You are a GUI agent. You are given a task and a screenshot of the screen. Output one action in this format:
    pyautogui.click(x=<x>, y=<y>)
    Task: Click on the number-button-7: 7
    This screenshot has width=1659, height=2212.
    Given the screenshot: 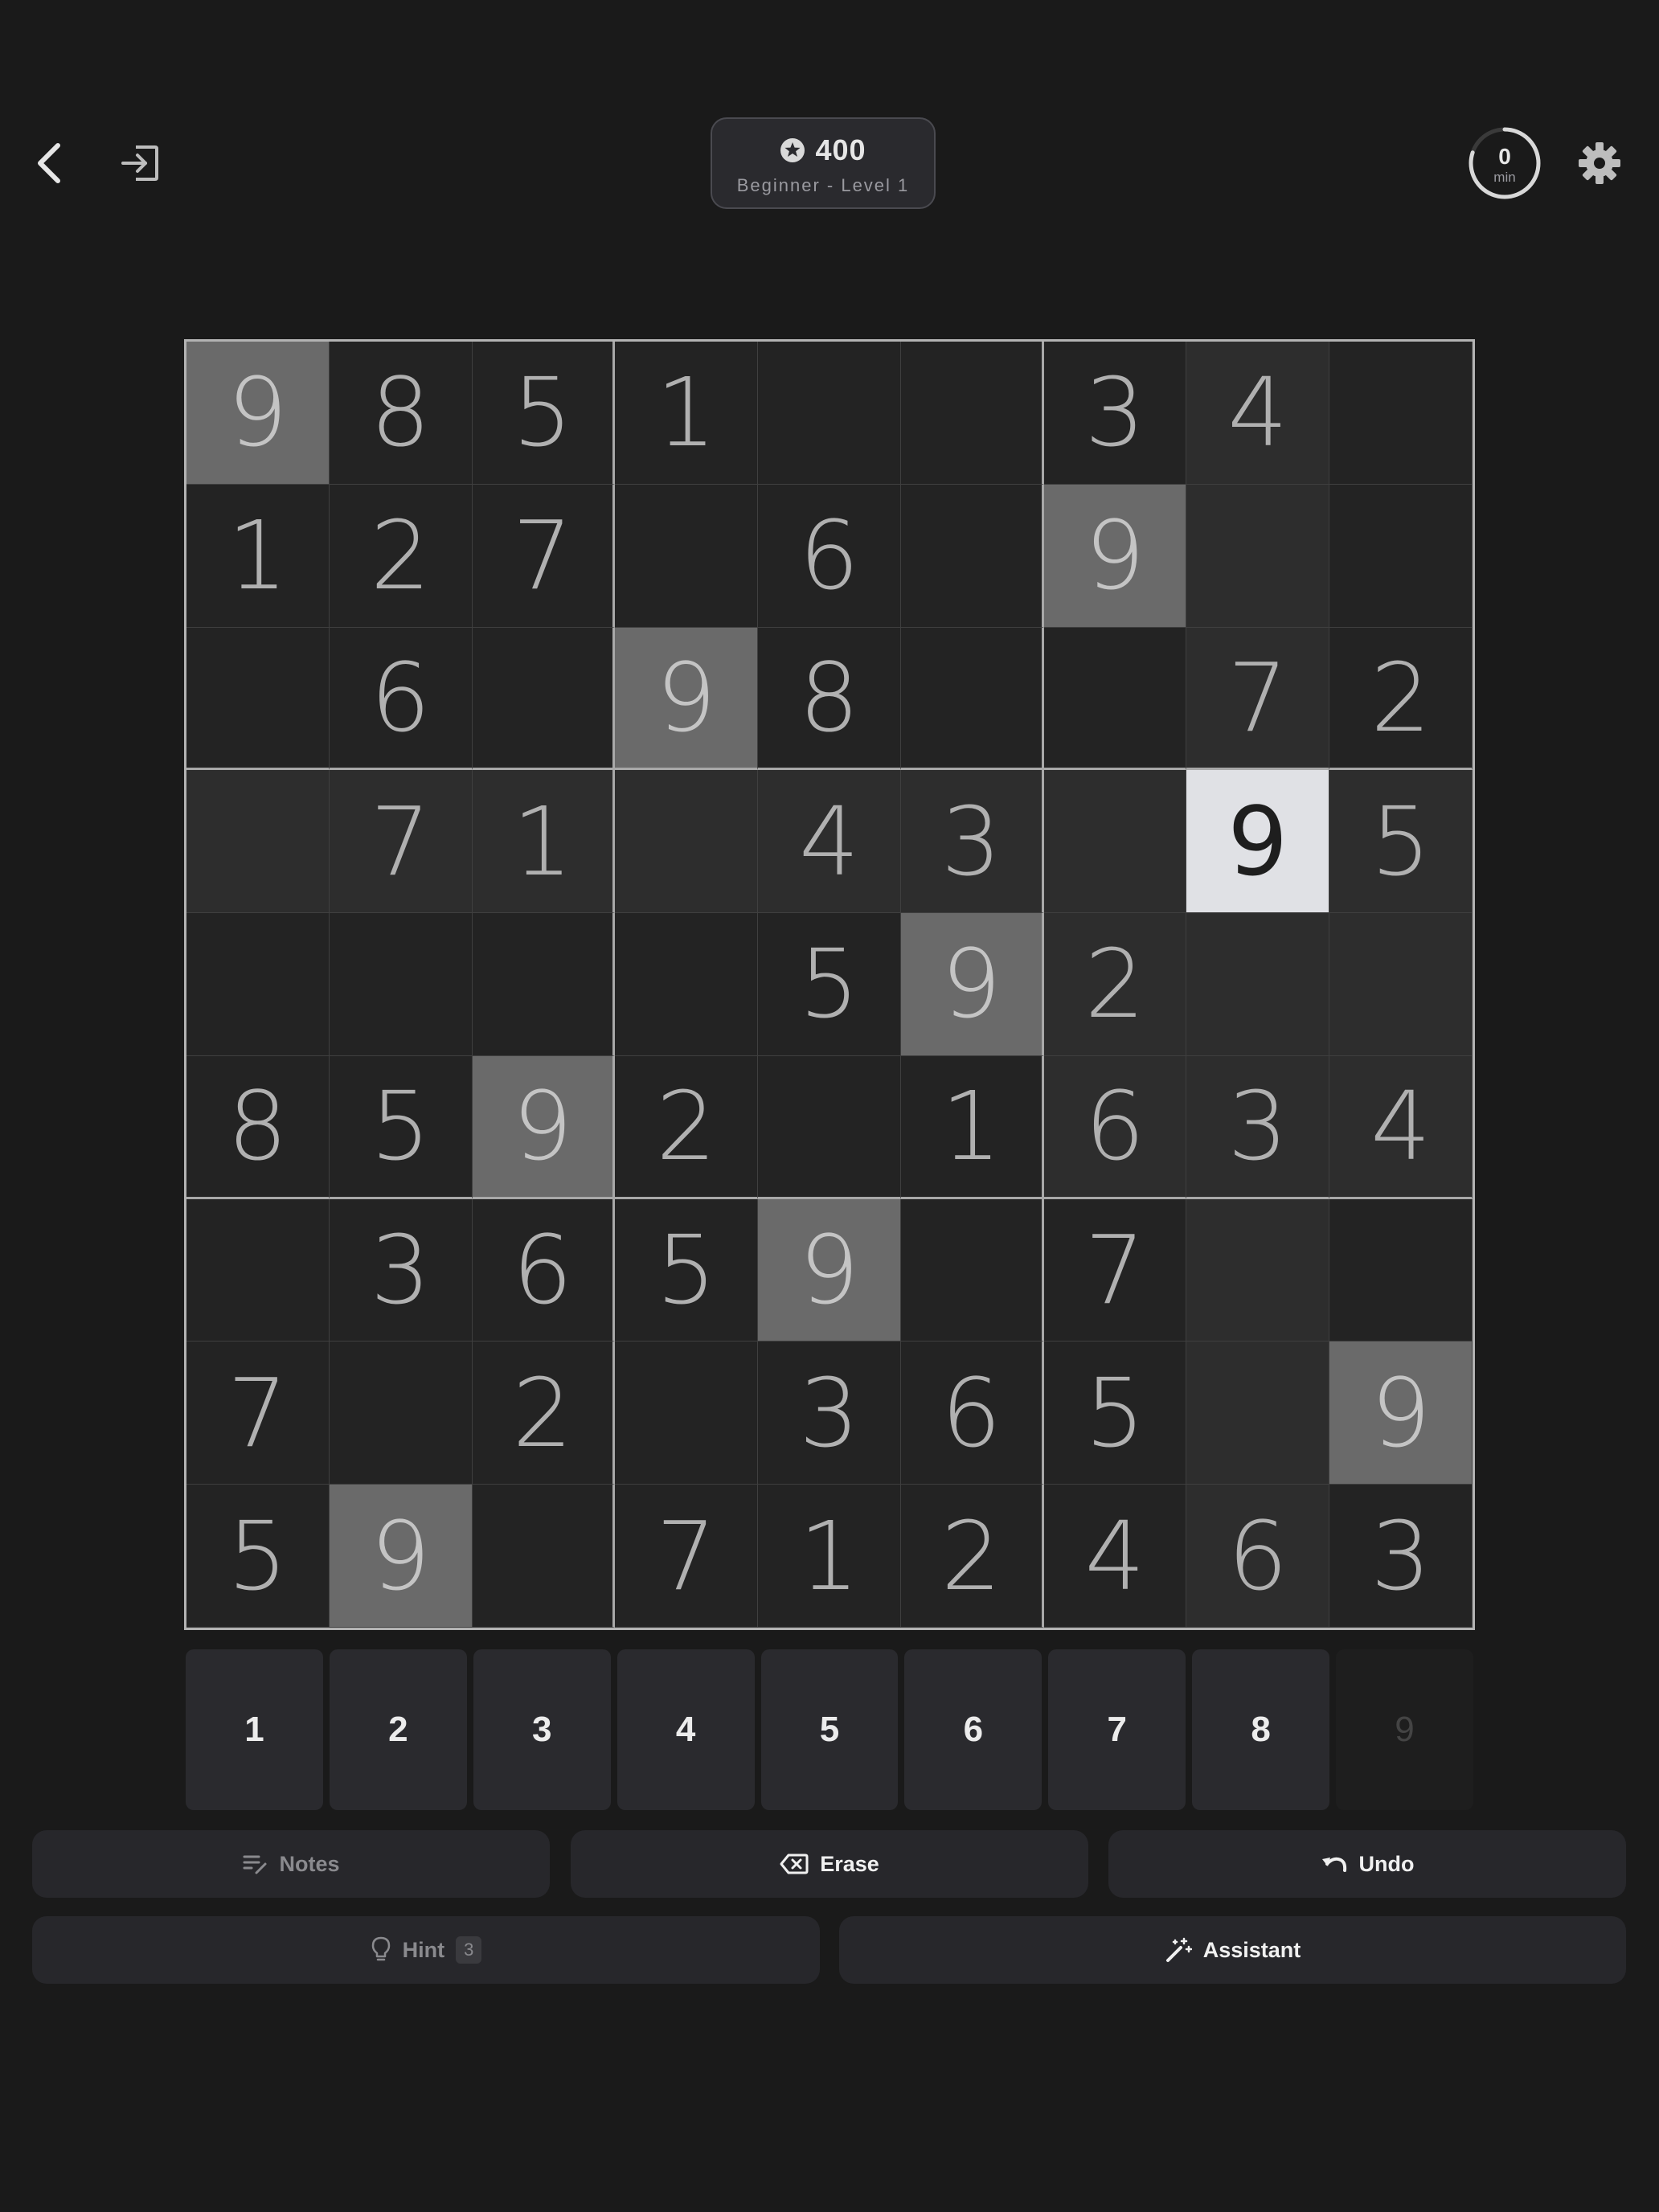 What is the action you would take?
    pyautogui.click(x=1117, y=1729)
    